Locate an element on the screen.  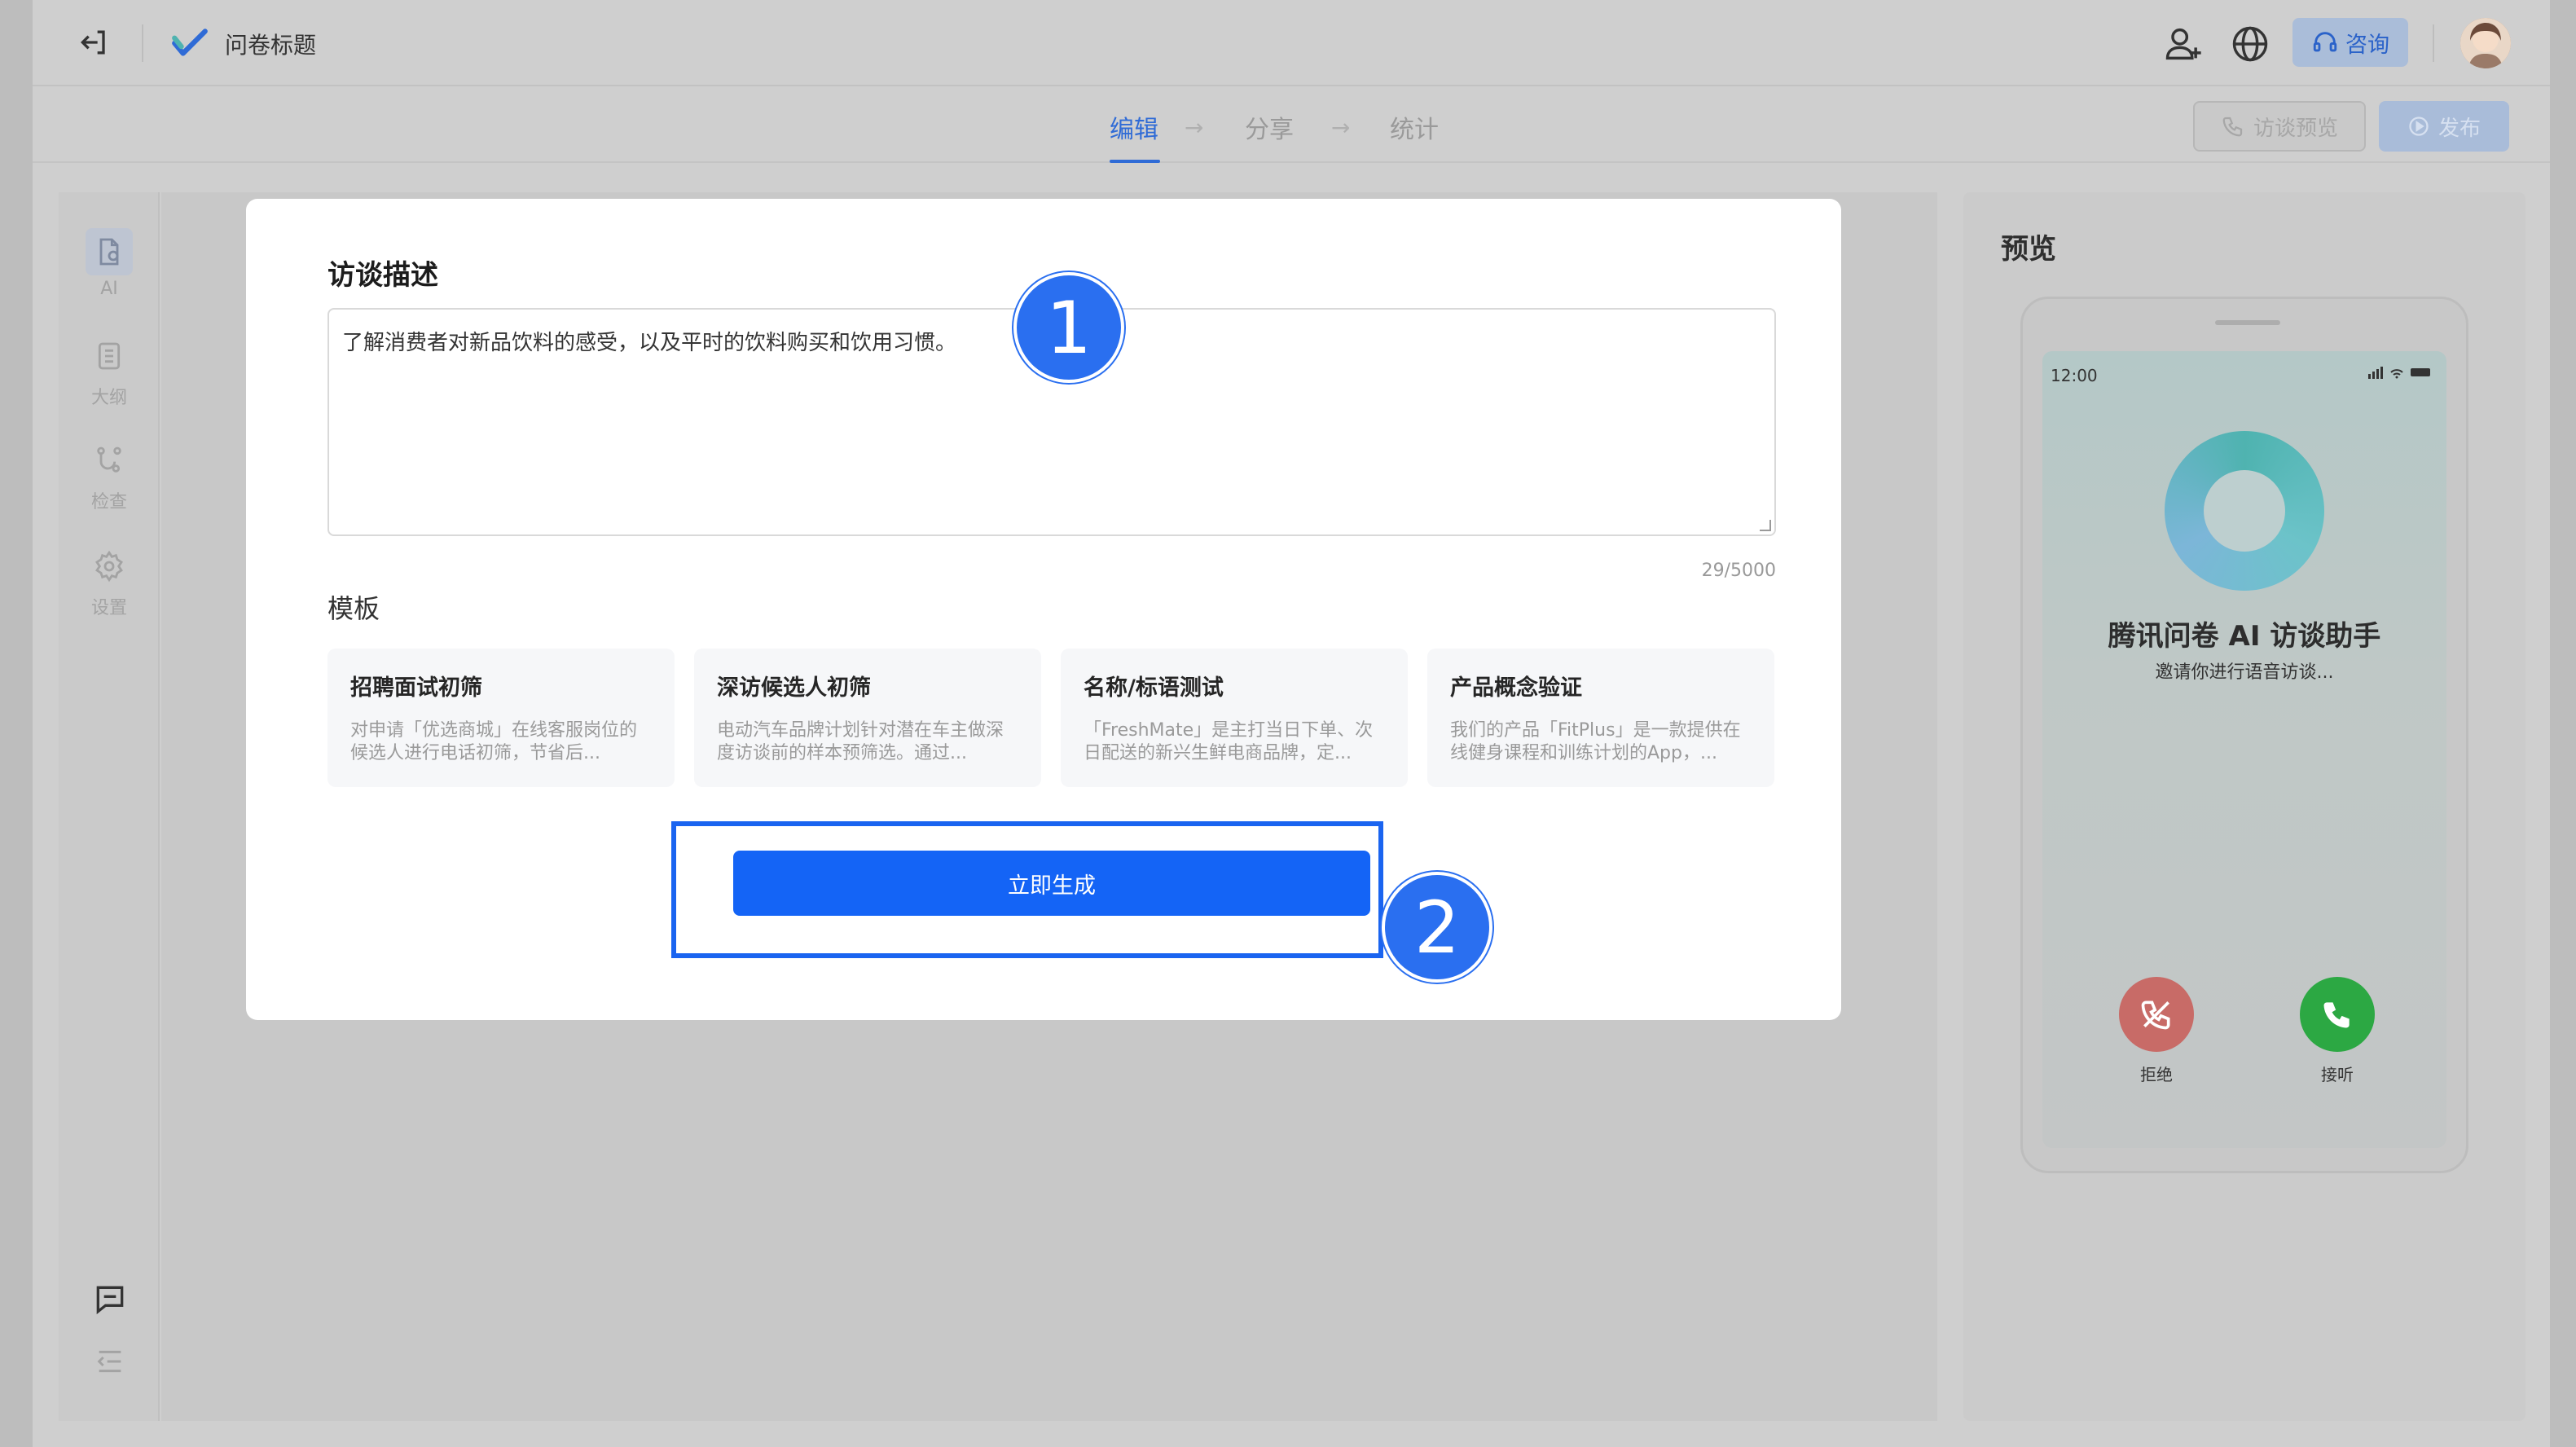
consult-label: 咨询 is located at coordinates (2367, 45).